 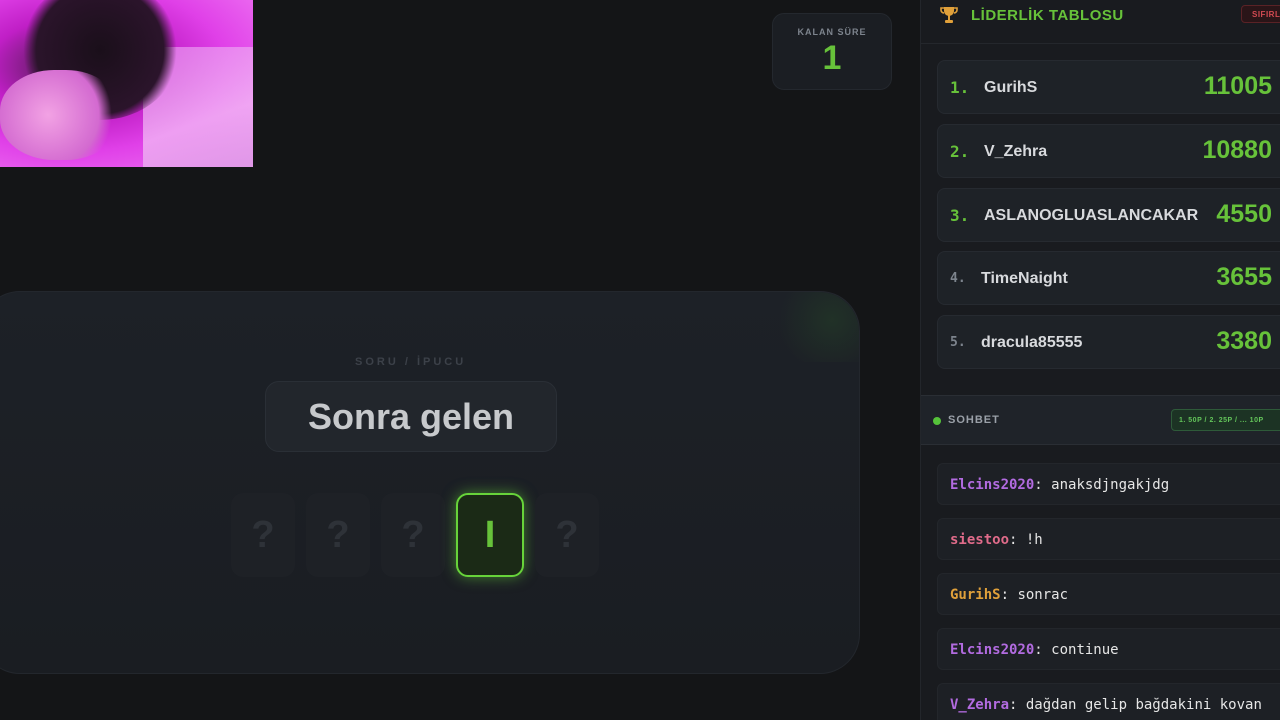 What do you see at coordinates (937, 421) in the screenshot?
I see `live-dot-icon` at bounding box center [937, 421].